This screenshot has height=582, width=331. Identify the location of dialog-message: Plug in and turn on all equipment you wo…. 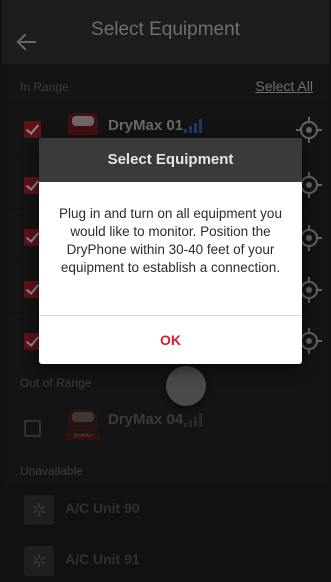
(170, 240).